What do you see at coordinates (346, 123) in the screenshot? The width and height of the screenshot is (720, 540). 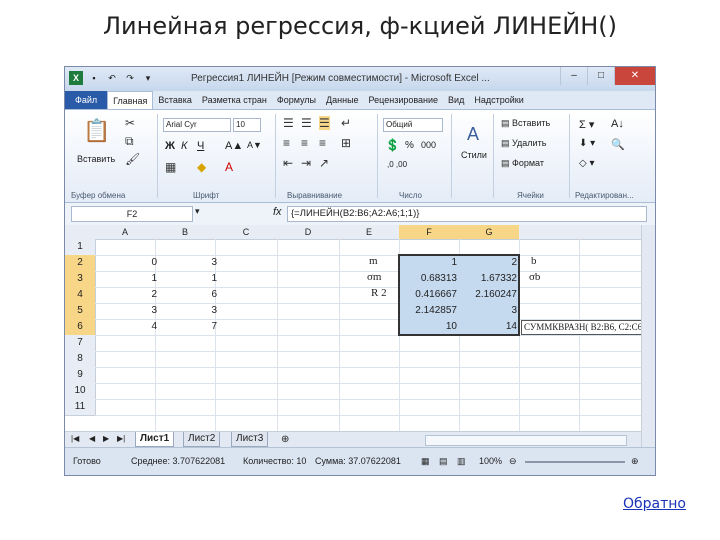 I see `wrap-text-icon: ↵` at bounding box center [346, 123].